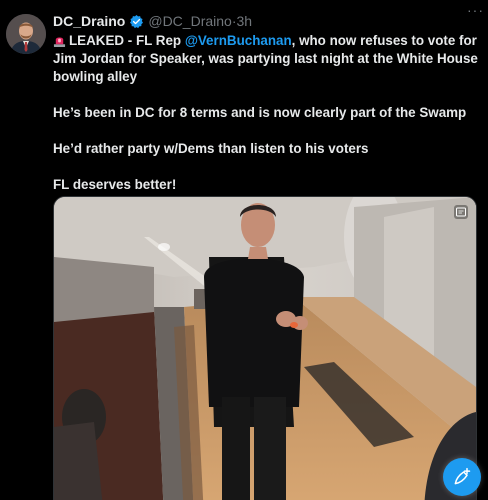 The width and height of the screenshot is (488, 500). I want to click on avatar-image, so click(26, 34).